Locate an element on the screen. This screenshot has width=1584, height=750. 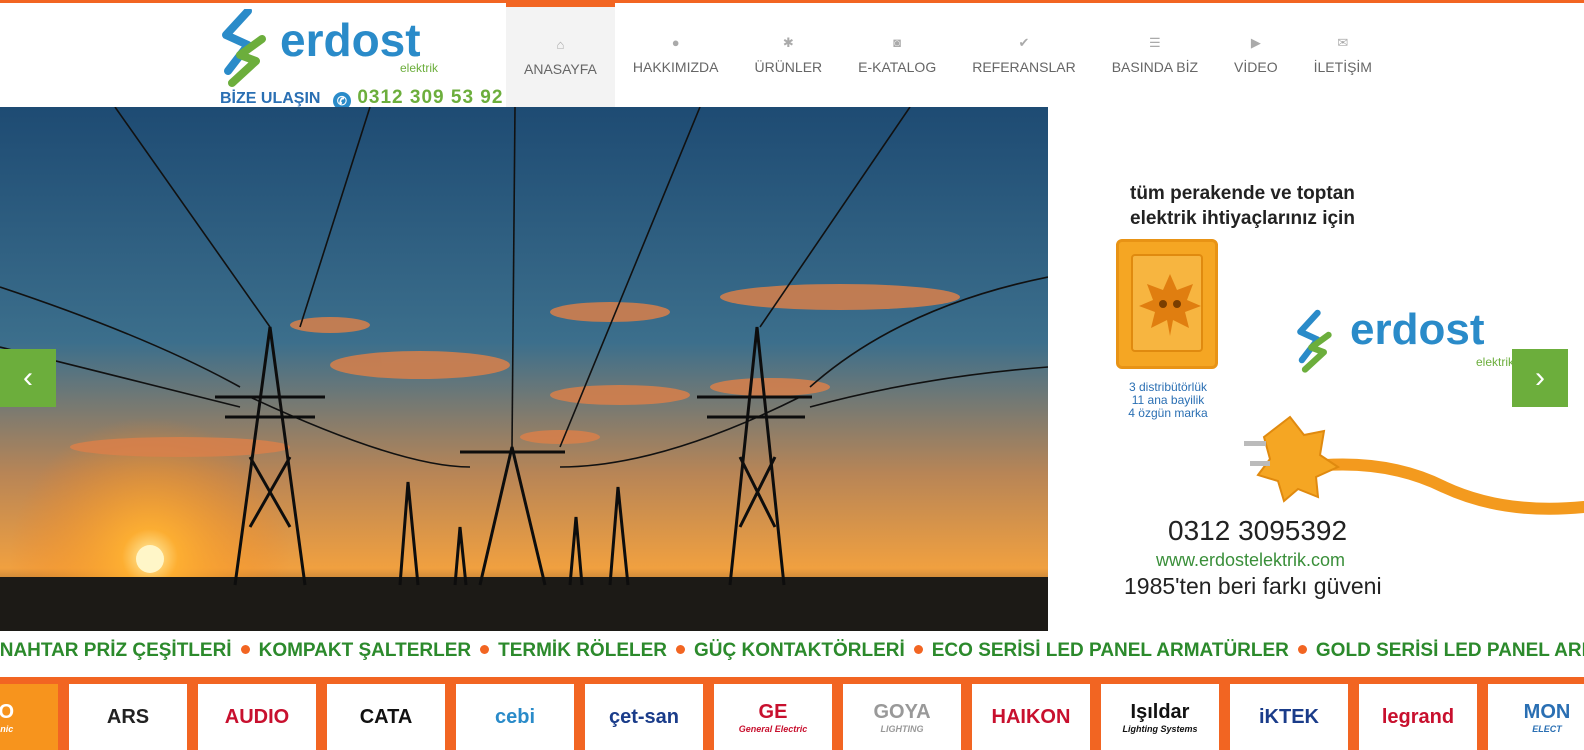
nav-label: REFERANSLAR is located at coordinates (1024, 67).